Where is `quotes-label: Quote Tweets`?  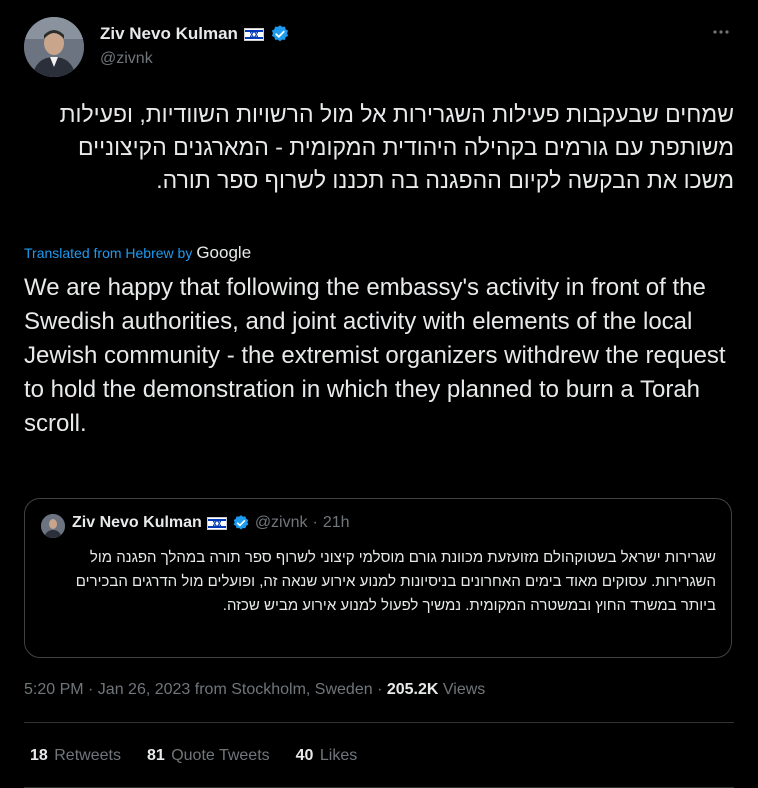
quotes-label: Quote Tweets is located at coordinates (220, 755).